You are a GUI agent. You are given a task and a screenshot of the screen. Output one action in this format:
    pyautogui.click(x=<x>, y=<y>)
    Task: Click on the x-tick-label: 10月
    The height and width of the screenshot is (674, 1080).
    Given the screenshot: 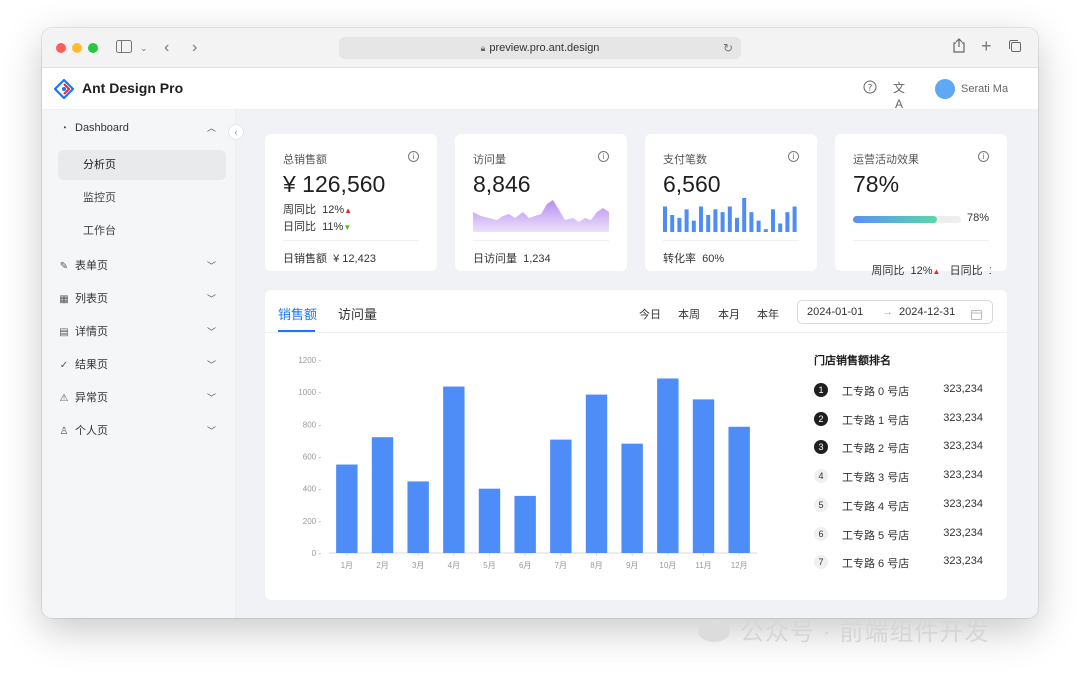 What is the action you would take?
    pyautogui.click(x=667, y=565)
    